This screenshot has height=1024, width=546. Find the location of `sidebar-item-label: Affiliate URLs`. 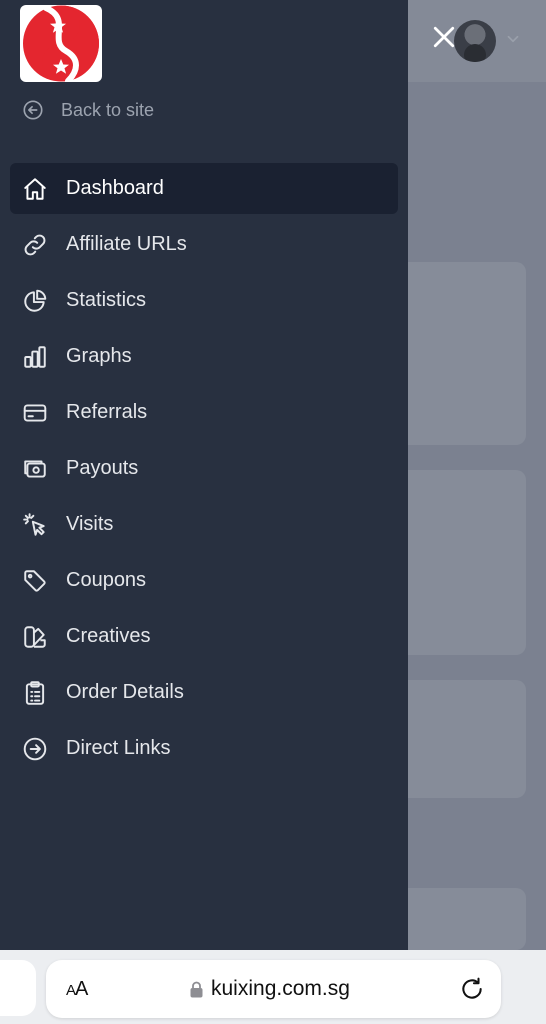

sidebar-item-label: Affiliate URLs is located at coordinates (126, 244).